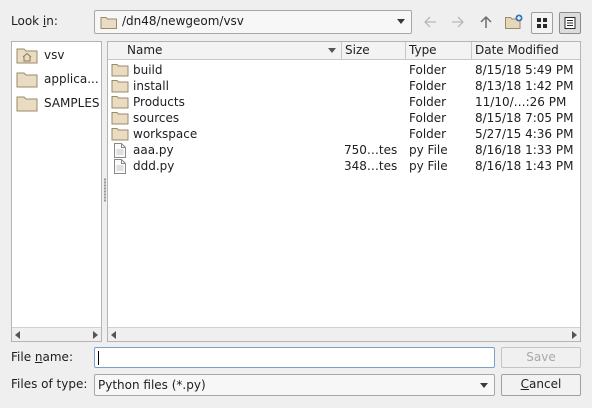 The width and height of the screenshot is (592, 408). What do you see at coordinates (165, 134) in the screenshot?
I see `file-name-cell: workspace` at bounding box center [165, 134].